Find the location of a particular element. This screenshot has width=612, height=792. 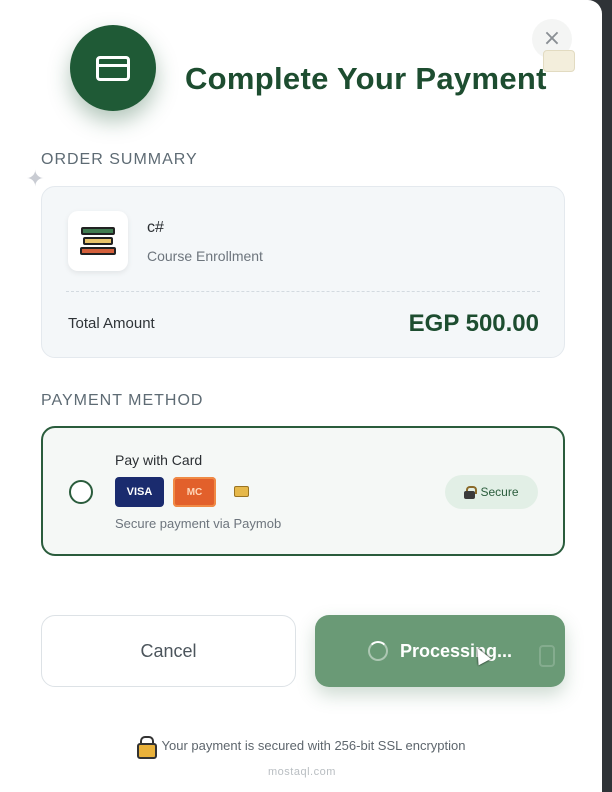

secure-badge: Secure is located at coordinates (491, 492).